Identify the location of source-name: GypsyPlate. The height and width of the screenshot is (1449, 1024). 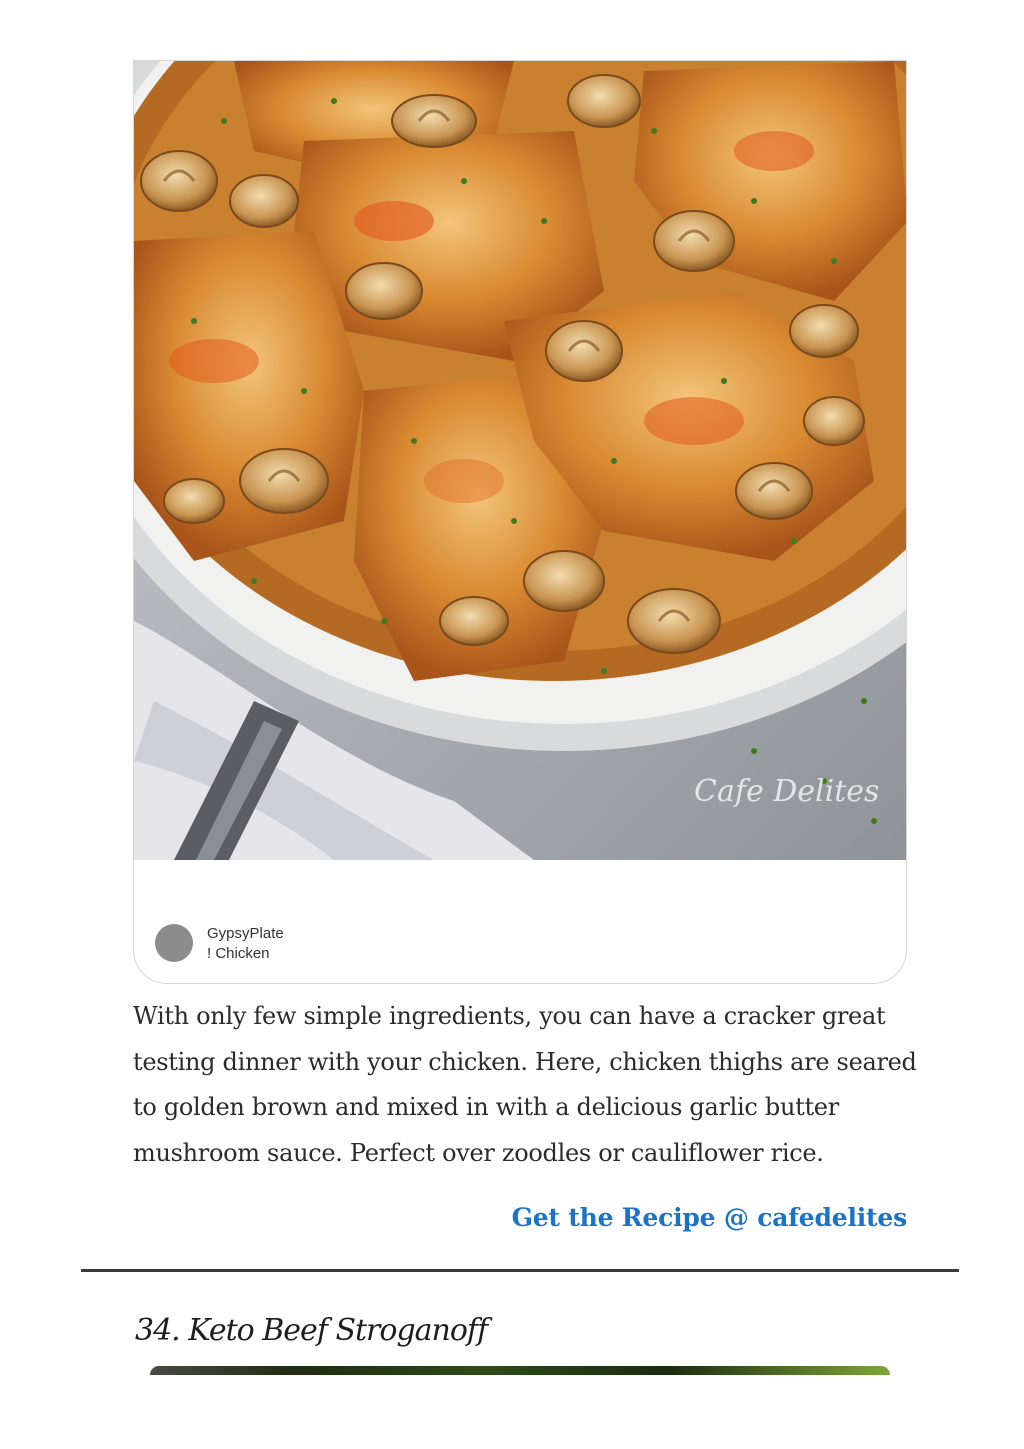
(245, 934).